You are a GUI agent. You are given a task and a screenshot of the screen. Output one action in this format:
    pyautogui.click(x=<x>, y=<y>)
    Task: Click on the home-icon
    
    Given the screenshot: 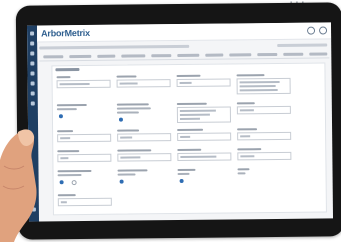 What is the action you would take?
    pyautogui.click(x=32, y=33)
    